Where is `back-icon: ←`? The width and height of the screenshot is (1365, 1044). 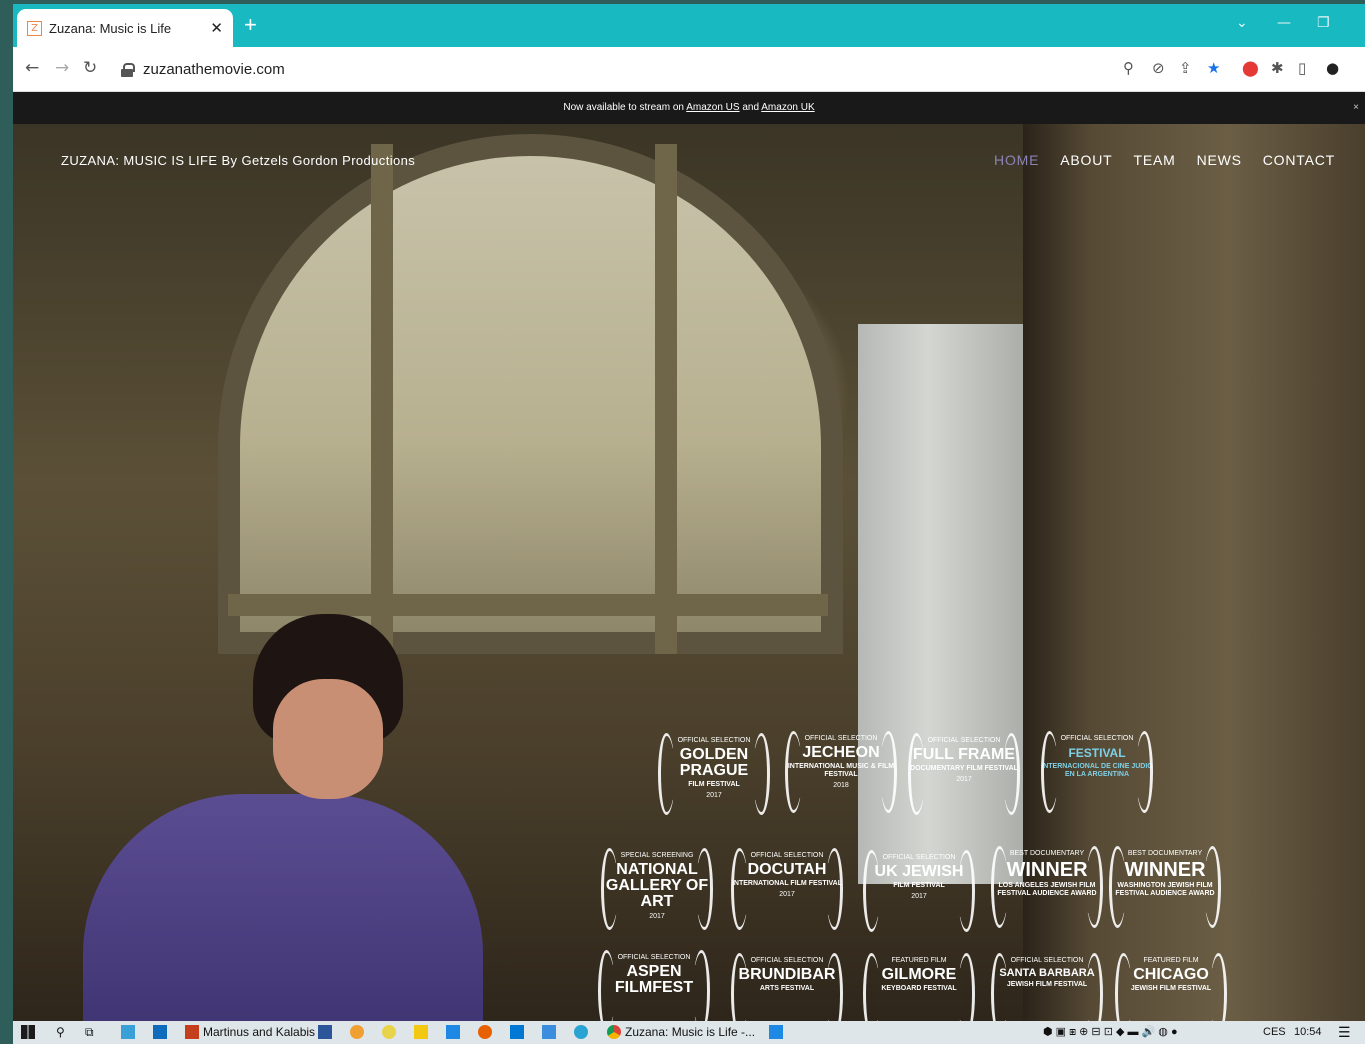
back-icon: ← is located at coordinates (32, 68).